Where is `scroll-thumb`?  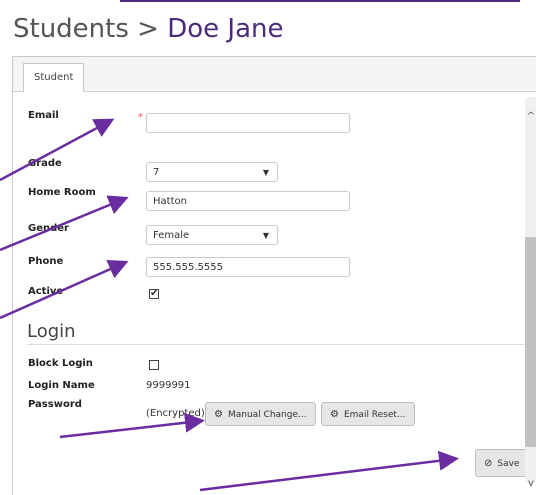
scroll-thumb is located at coordinates (530, 342).